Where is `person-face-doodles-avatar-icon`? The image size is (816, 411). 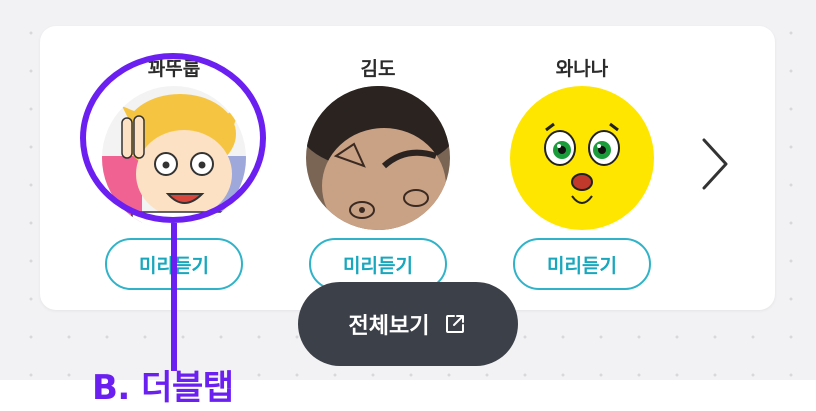 person-face-doodles-avatar-icon is located at coordinates (378, 158).